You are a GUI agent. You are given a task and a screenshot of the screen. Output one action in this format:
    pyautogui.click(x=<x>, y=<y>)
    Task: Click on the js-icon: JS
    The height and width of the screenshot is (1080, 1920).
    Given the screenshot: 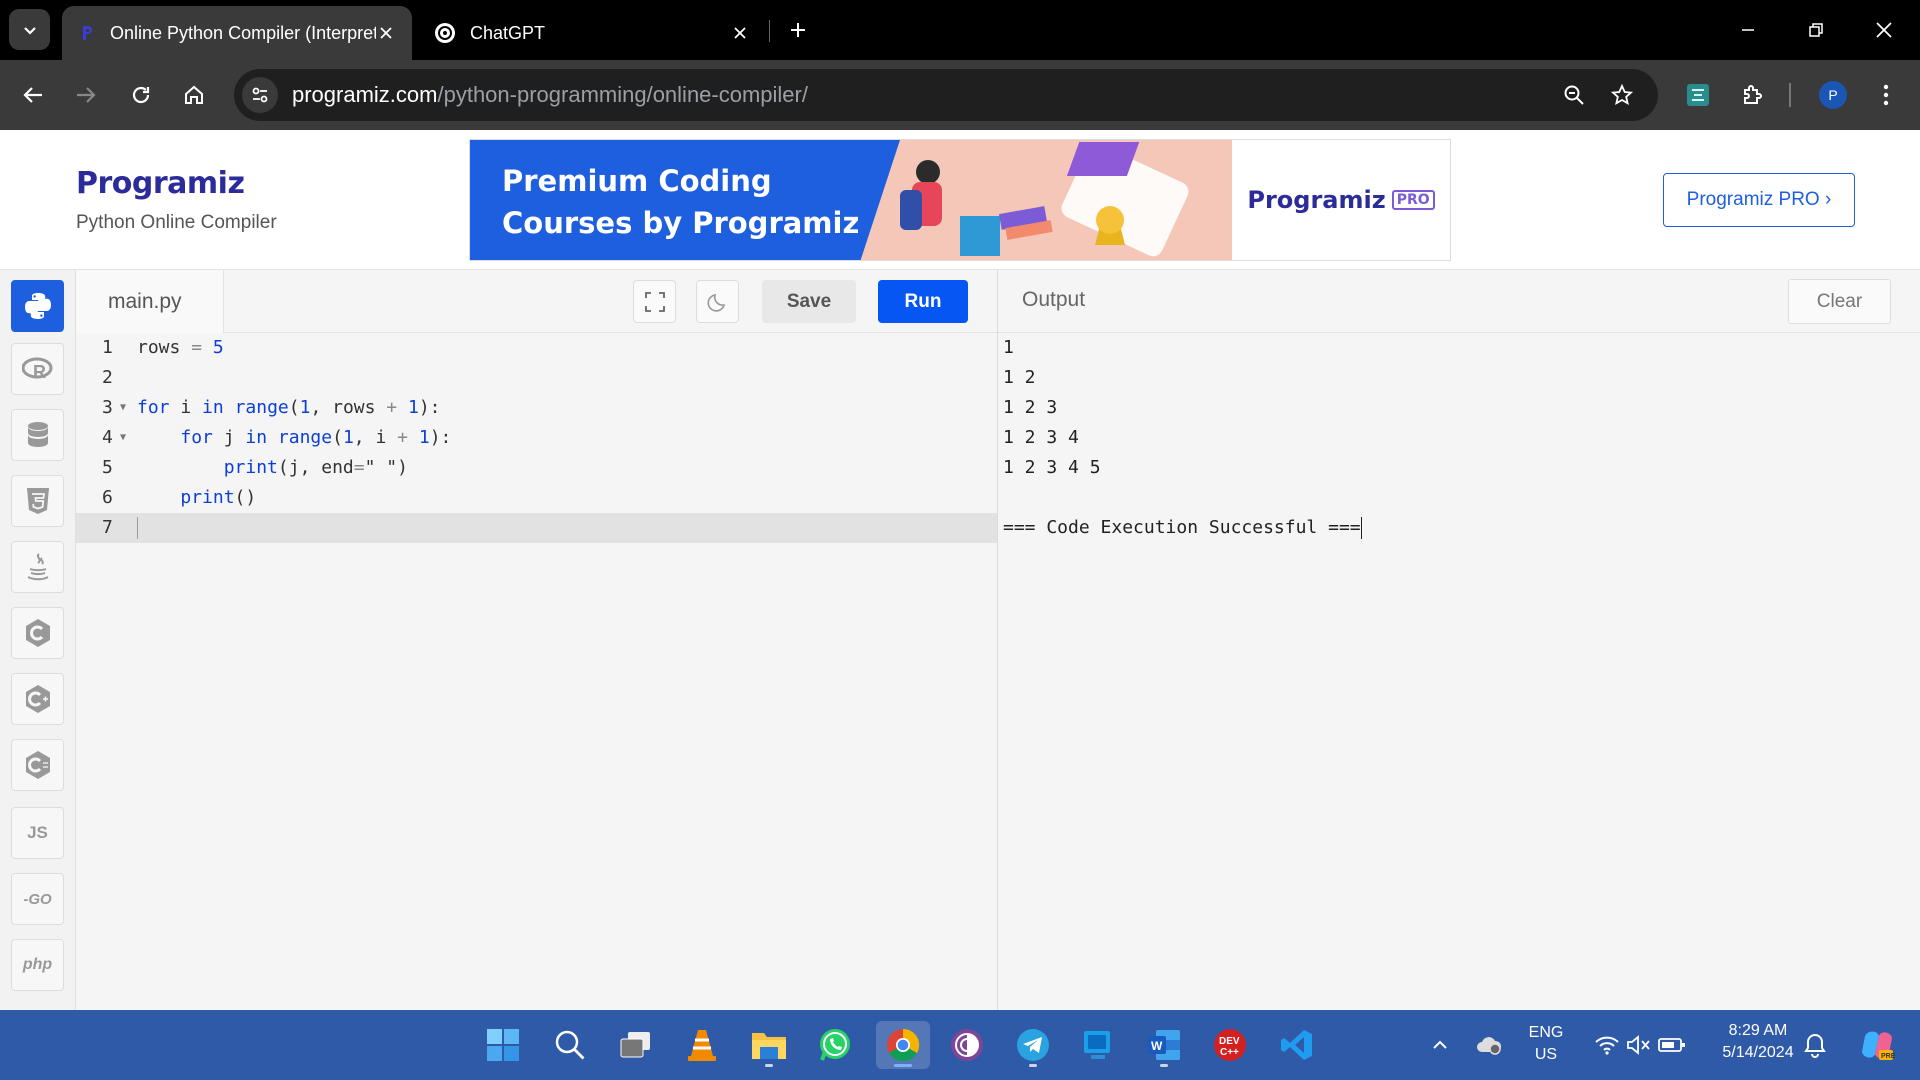 What is the action you would take?
    pyautogui.click(x=37, y=832)
    